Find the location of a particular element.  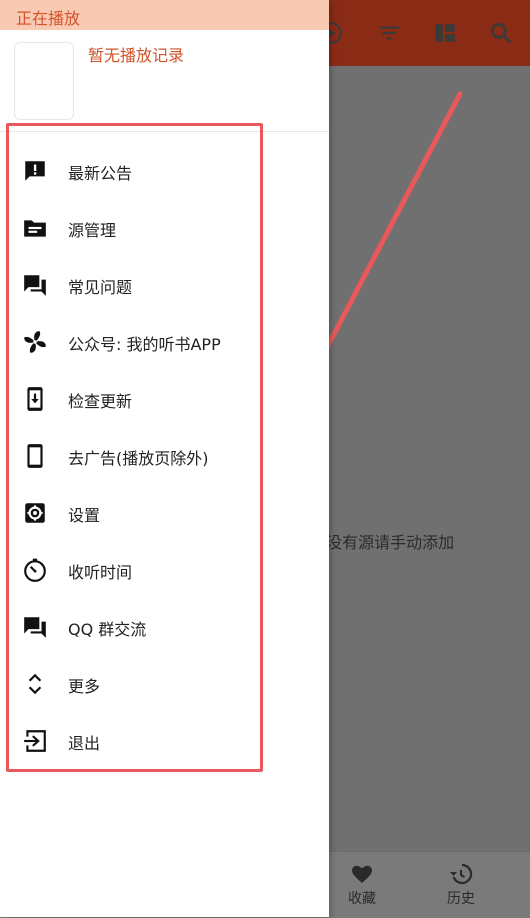

settings-icon is located at coordinates (35, 513).